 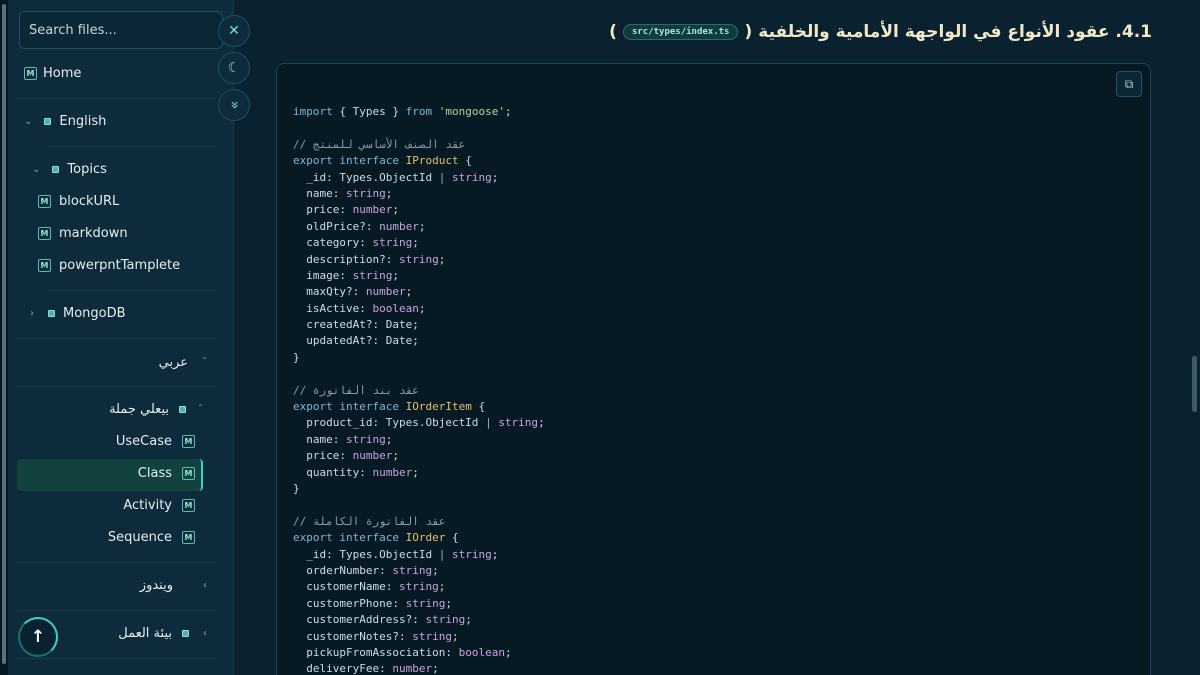 What do you see at coordinates (419, 456) in the screenshot?
I see `code-line: price: number;` at bounding box center [419, 456].